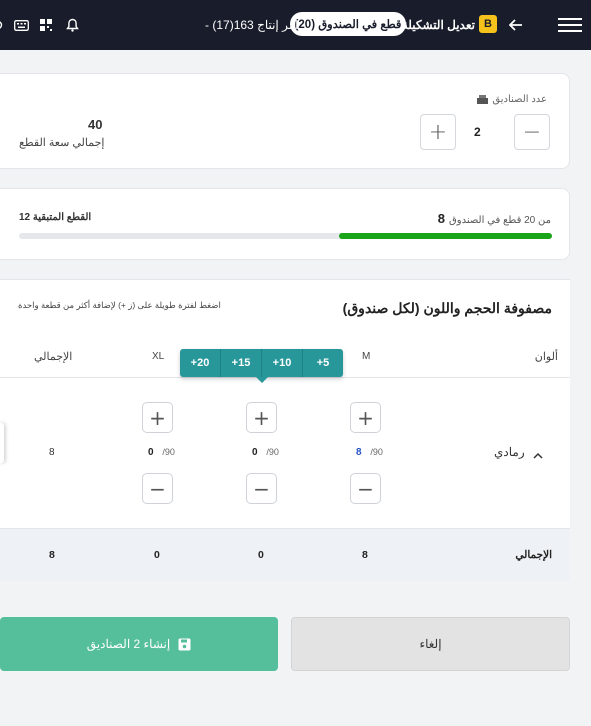  What do you see at coordinates (488, 24) in the screenshot?
I see `variant-badge: B` at bounding box center [488, 24].